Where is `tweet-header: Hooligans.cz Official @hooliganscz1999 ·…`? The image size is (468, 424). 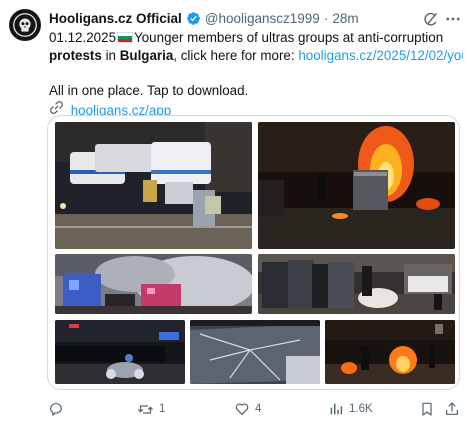
tweet-header: Hooligans.cz Official @hooliganscz1999 ·… is located at coordinates (204, 18).